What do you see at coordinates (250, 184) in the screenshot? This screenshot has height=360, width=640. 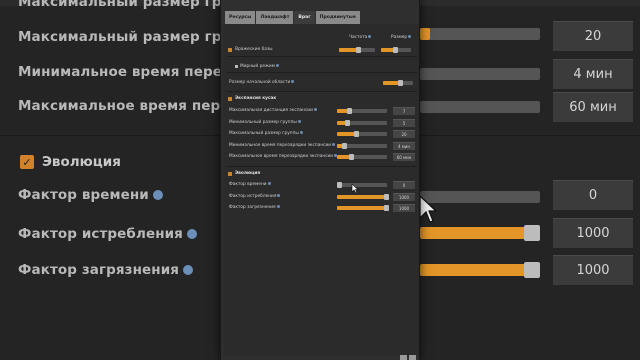 I see `evolution-row-label: Фактор времени` at bounding box center [250, 184].